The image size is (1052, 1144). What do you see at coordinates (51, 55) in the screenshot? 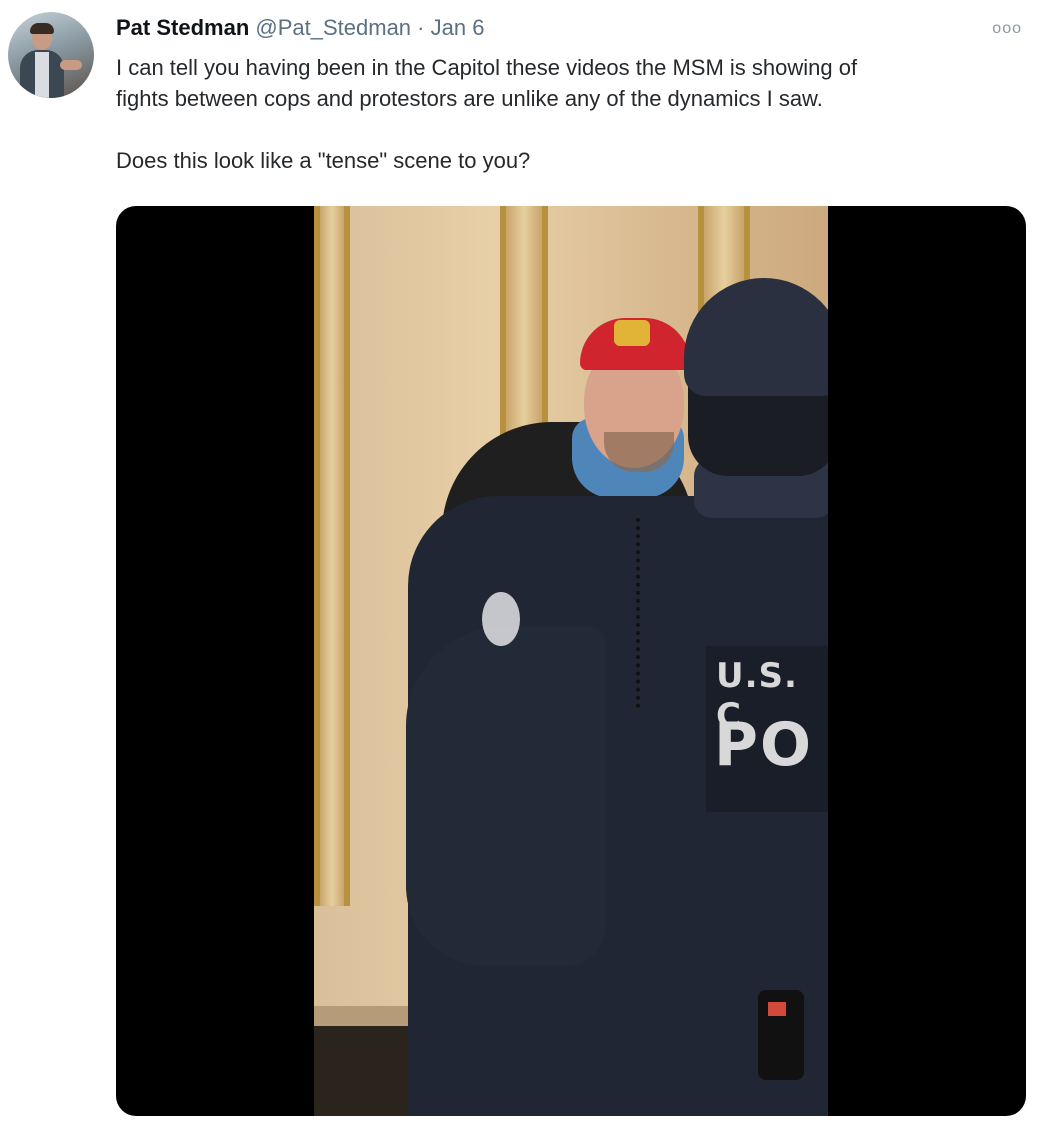
I see `author-avatar` at bounding box center [51, 55].